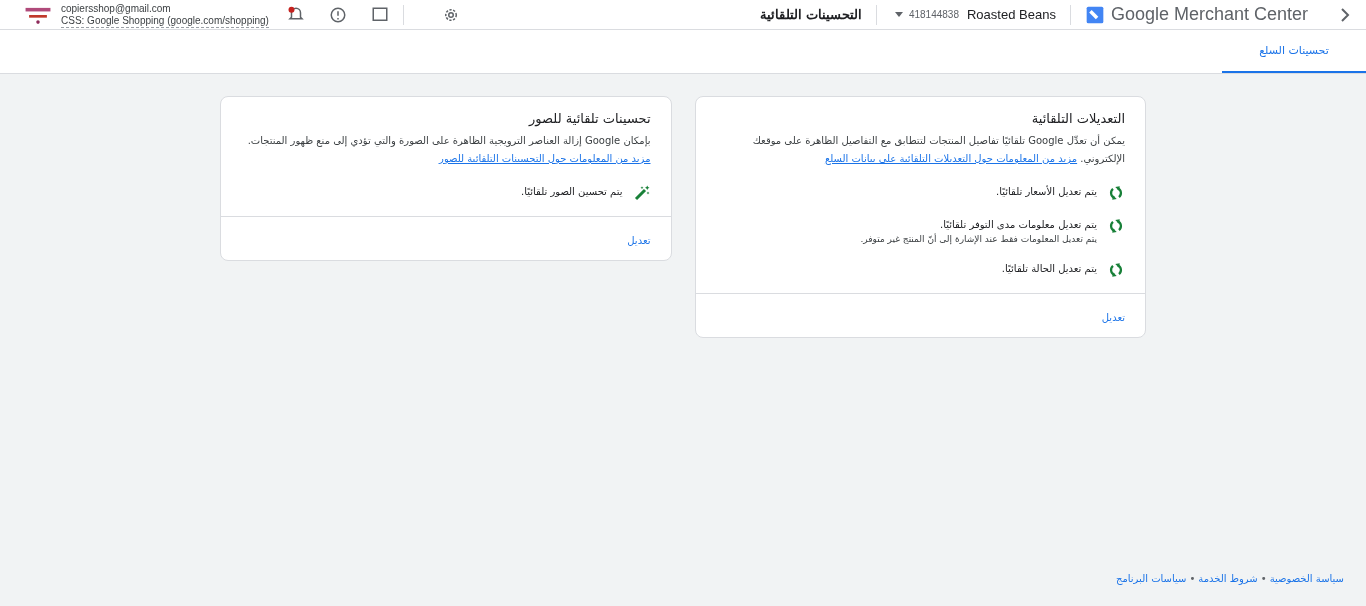 Image resolution: width=1366 pixels, height=606 pixels. I want to click on product-name: Google Merchant Center, so click(1209, 14).